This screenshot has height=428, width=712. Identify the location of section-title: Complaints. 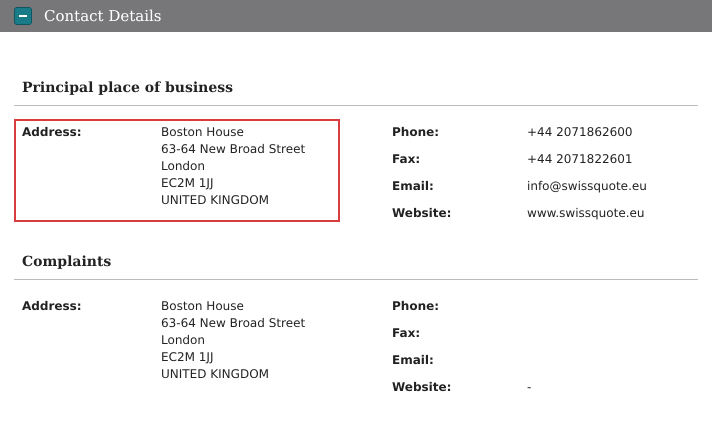
(356, 267).